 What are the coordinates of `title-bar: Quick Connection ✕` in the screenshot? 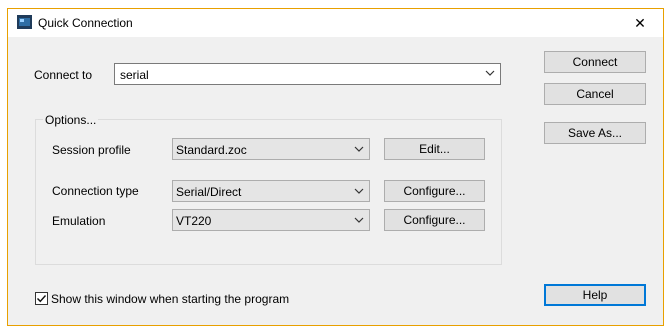 It's located at (335, 23).